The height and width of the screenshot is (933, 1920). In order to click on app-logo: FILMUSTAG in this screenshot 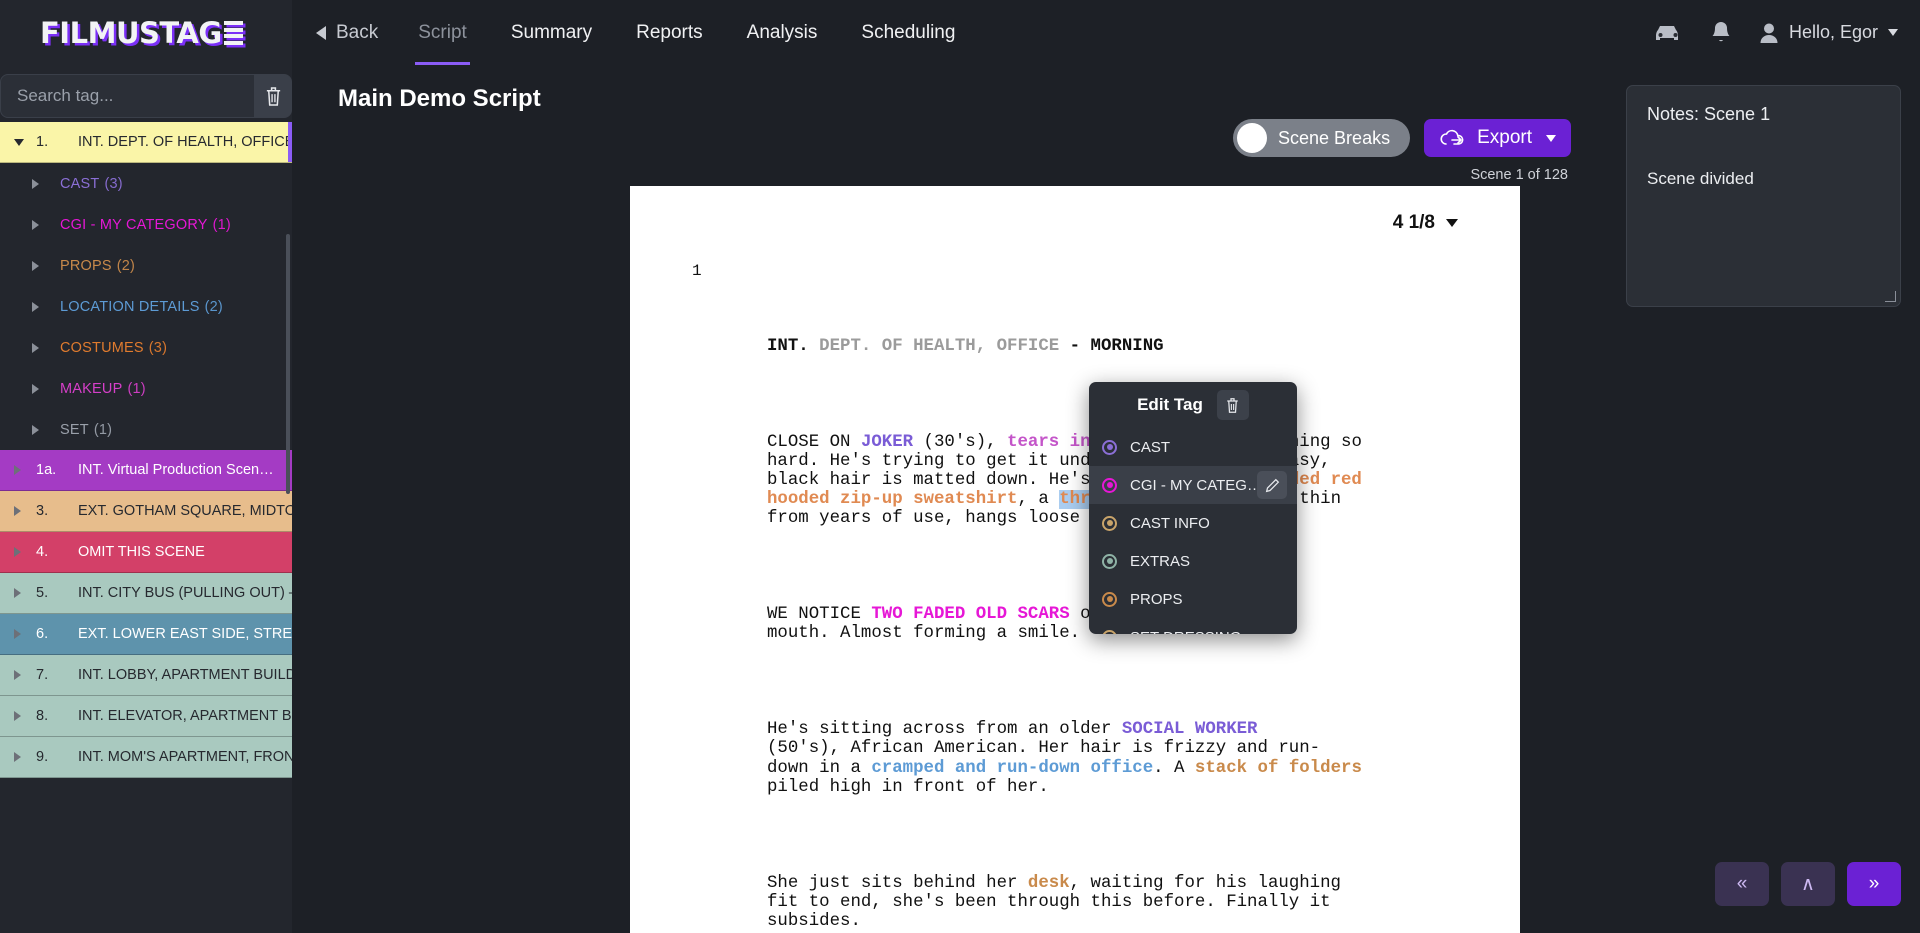, I will do `click(146, 32)`.